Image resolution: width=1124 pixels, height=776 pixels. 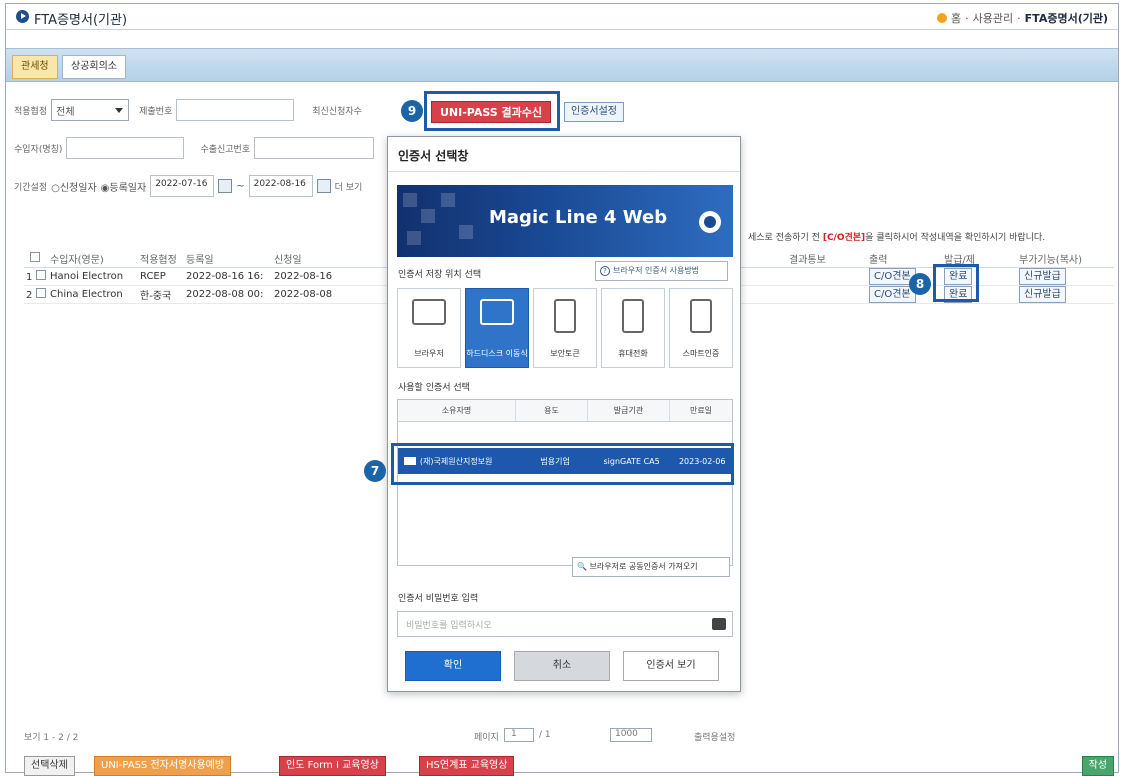 I want to click on phone-icon, so click(x=633, y=316).